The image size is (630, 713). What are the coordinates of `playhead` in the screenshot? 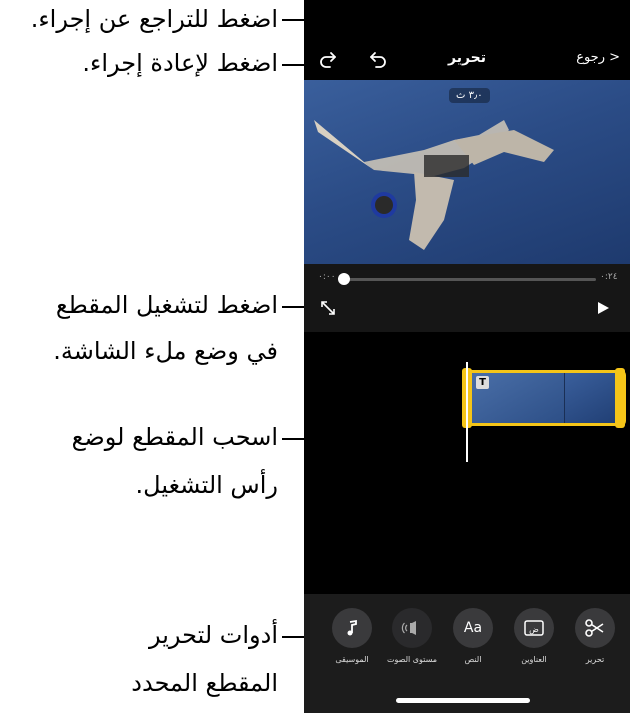 It's located at (467, 412).